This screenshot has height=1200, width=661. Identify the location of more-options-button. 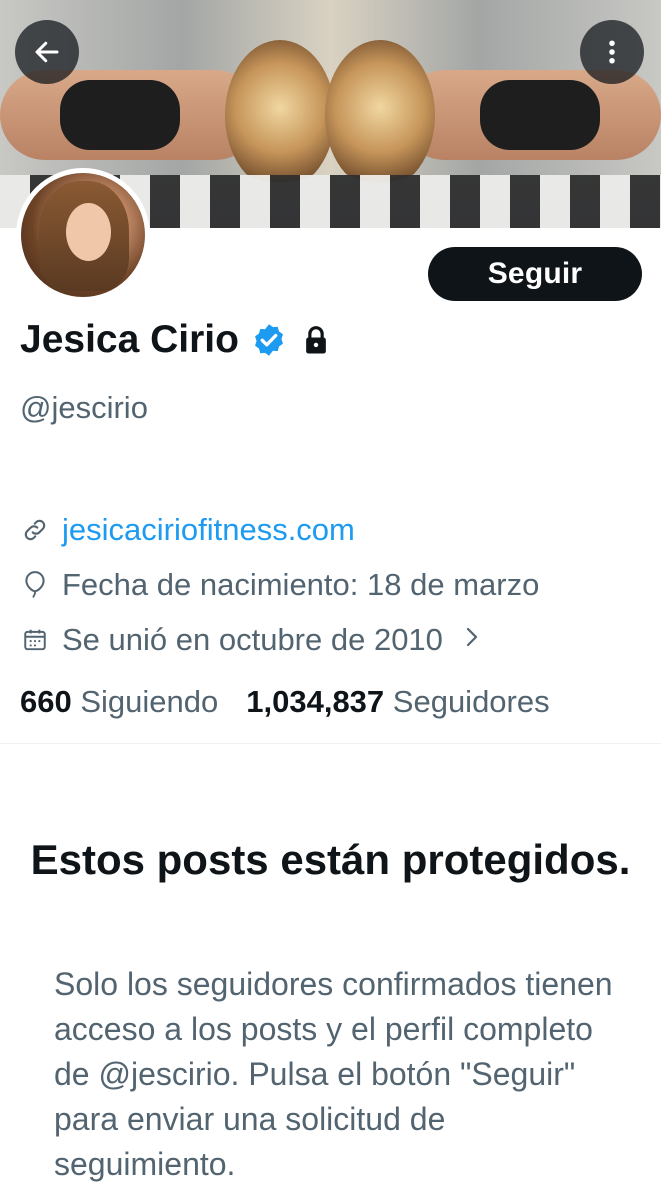
(612, 52).